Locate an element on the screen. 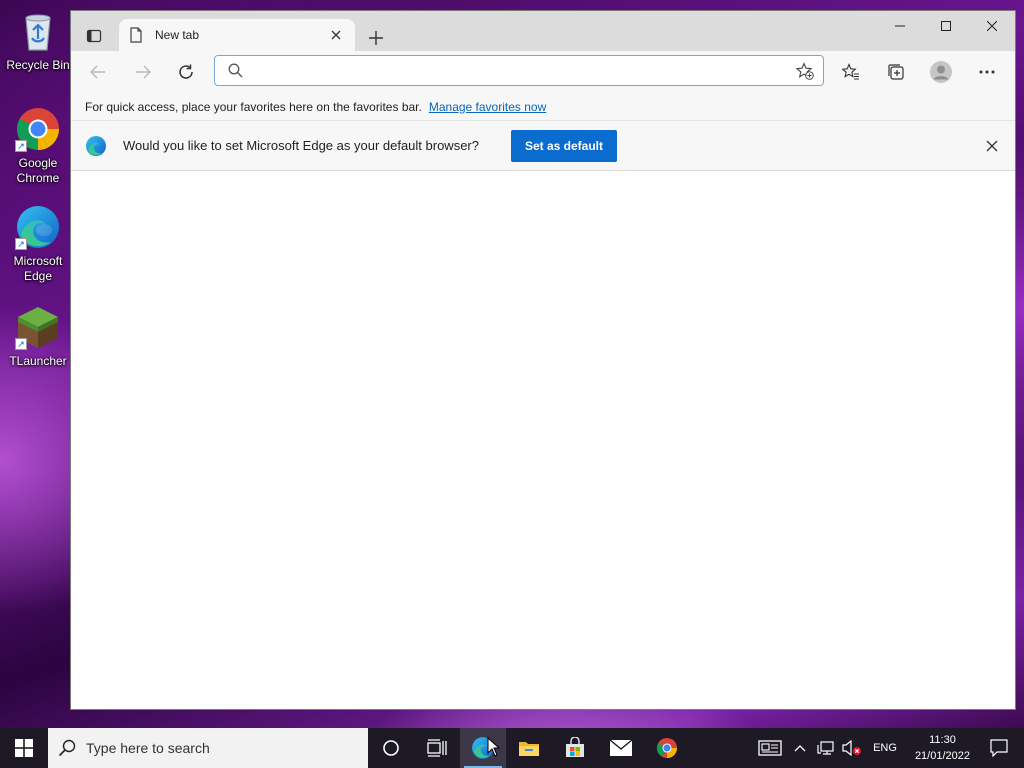 This screenshot has width=1024, height=768. avatar-icon is located at coordinates (941, 72).